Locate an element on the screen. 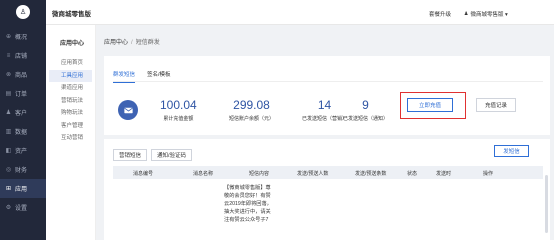  table-scrollbar is located at coordinates (546, 204).